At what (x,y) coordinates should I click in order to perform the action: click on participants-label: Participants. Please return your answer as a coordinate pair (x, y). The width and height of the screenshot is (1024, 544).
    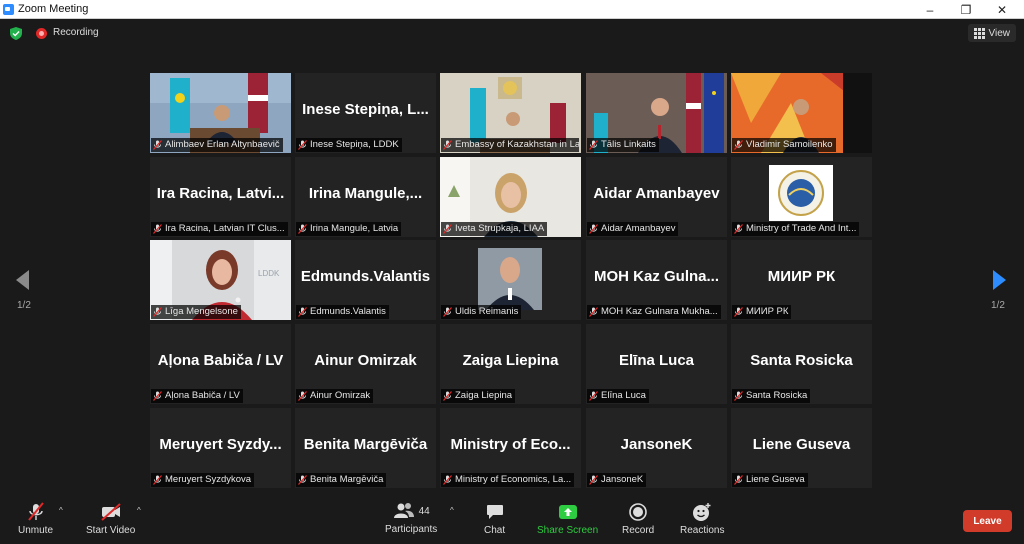
    Looking at the image, I should click on (411, 529).